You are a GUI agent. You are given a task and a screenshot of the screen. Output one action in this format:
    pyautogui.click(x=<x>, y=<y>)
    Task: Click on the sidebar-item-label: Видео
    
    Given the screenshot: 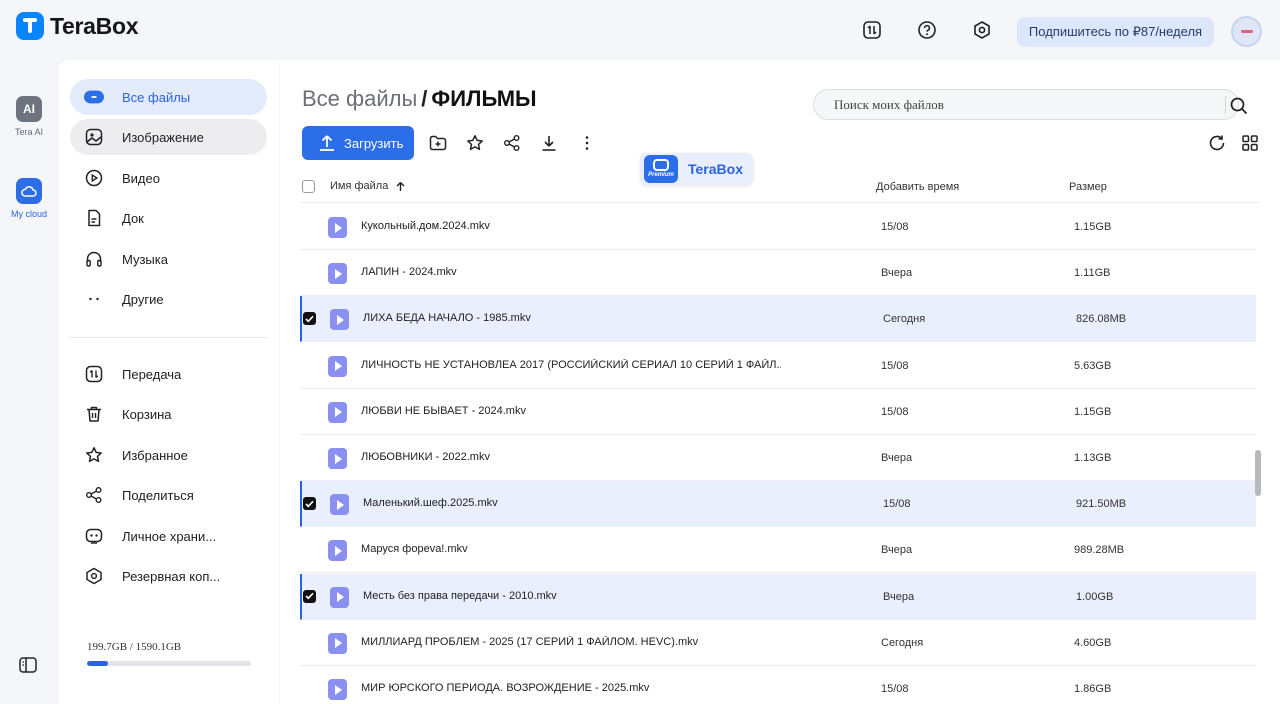 What is the action you would take?
    pyautogui.click(x=141, y=178)
    